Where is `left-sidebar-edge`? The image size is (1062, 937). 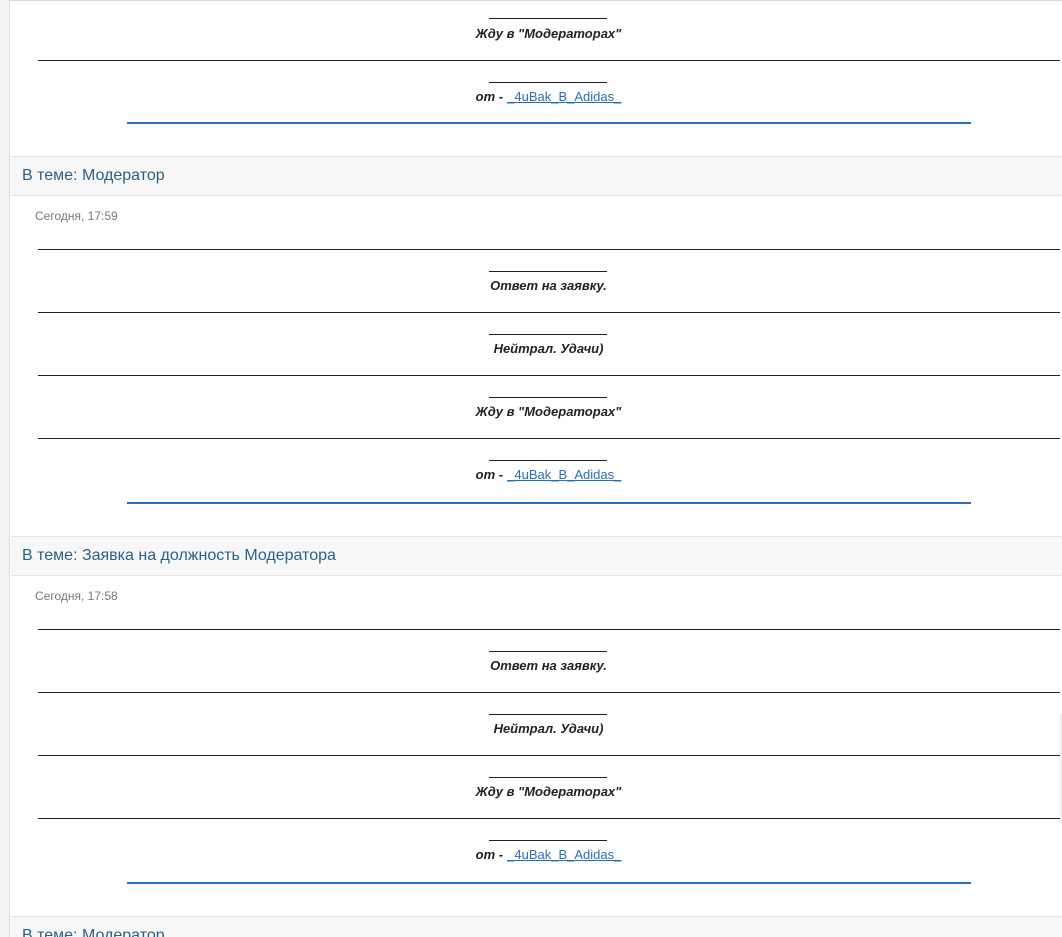
left-sidebar-edge is located at coordinates (5, 468).